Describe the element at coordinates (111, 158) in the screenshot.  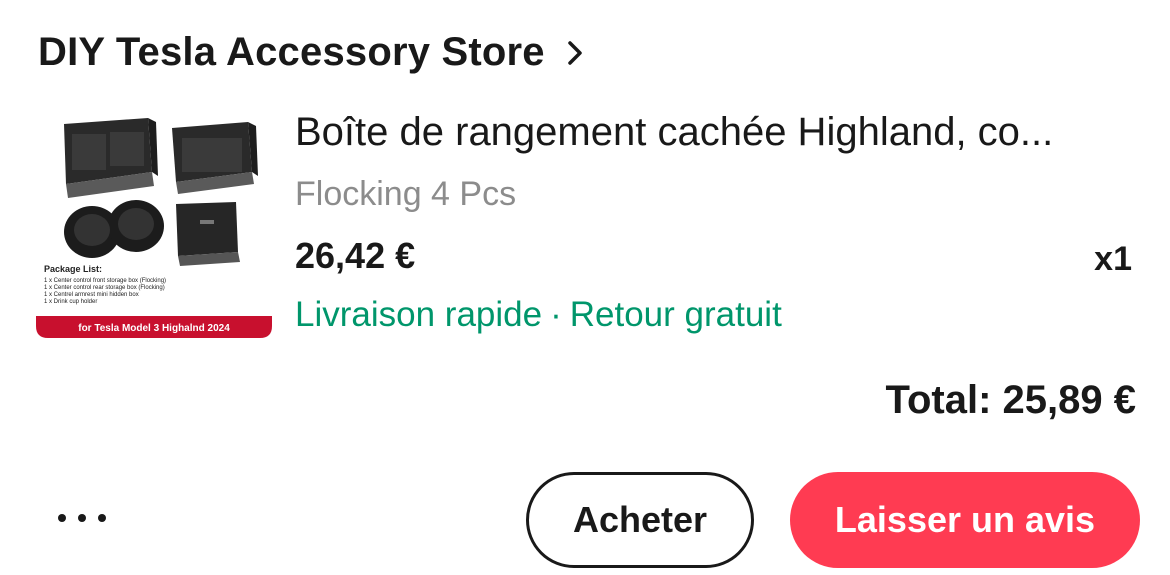
I see `front-storage-box-graphic` at that location.